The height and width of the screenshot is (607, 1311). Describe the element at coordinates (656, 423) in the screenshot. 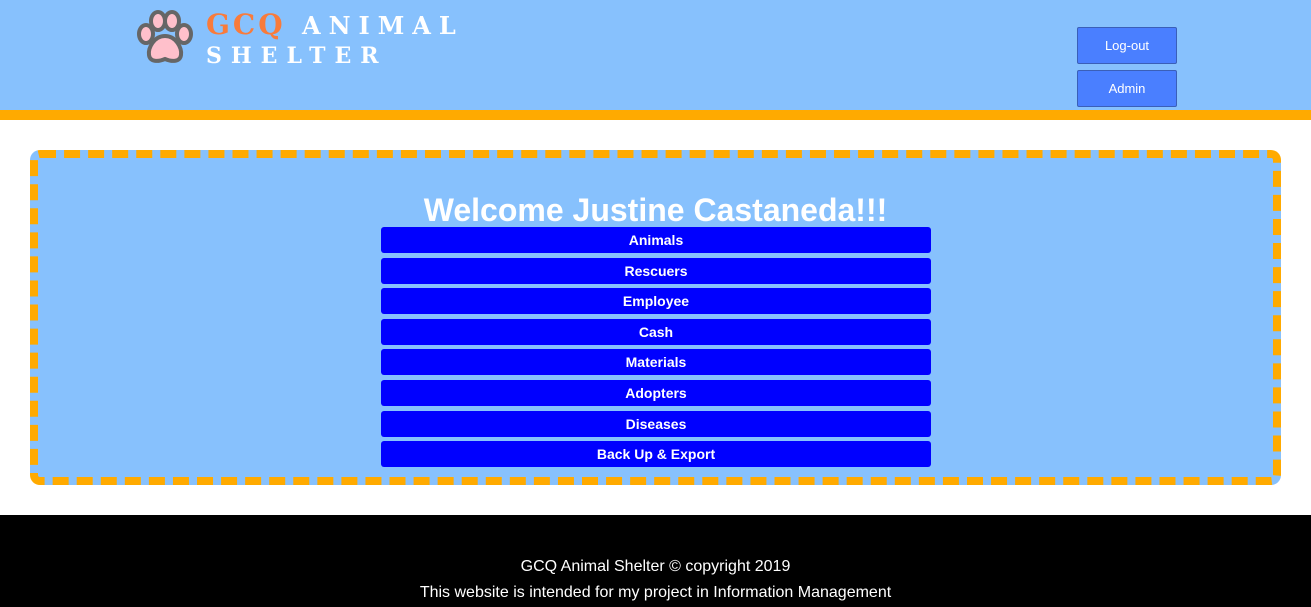

I see `menu-diseases-button: Diseases` at that location.